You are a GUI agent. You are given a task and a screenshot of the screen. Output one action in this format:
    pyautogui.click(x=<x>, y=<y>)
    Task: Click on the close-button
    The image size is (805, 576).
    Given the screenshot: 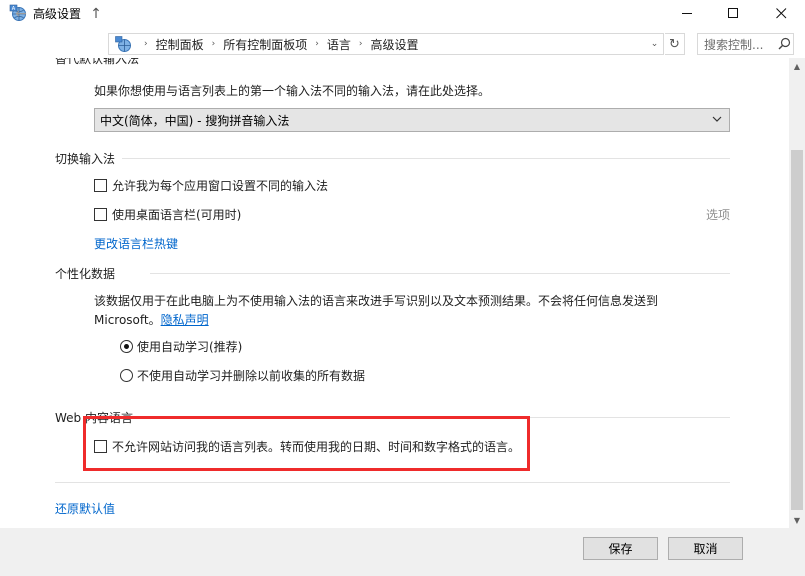 What is the action you would take?
    pyautogui.click(x=781, y=13)
    